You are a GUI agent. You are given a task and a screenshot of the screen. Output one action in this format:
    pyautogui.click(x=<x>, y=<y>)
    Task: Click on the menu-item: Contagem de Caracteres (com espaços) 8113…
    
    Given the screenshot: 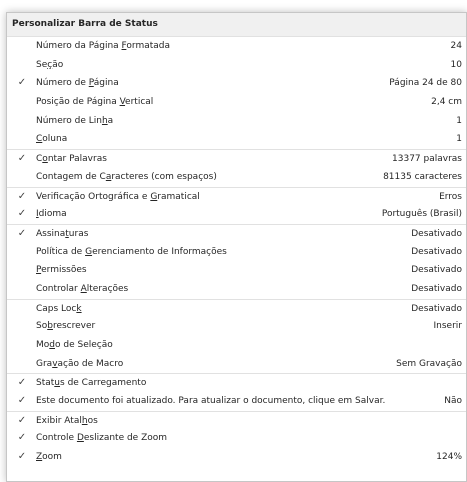 What is the action you would take?
    pyautogui.click(x=236, y=177)
    